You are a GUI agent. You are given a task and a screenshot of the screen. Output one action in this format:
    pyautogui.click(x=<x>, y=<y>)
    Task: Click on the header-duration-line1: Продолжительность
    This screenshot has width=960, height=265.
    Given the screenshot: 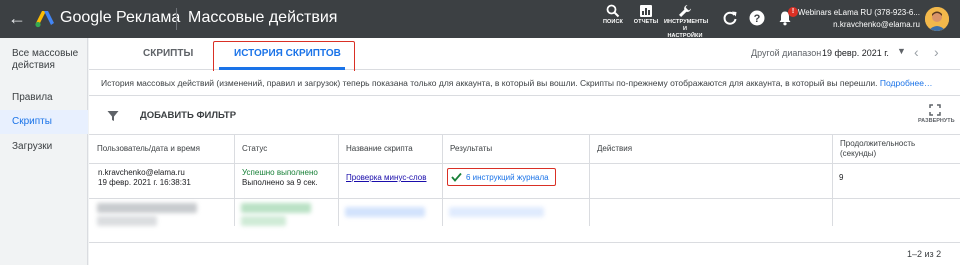 What is the action you would take?
    pyautogui.click(x=878, y=143)
    